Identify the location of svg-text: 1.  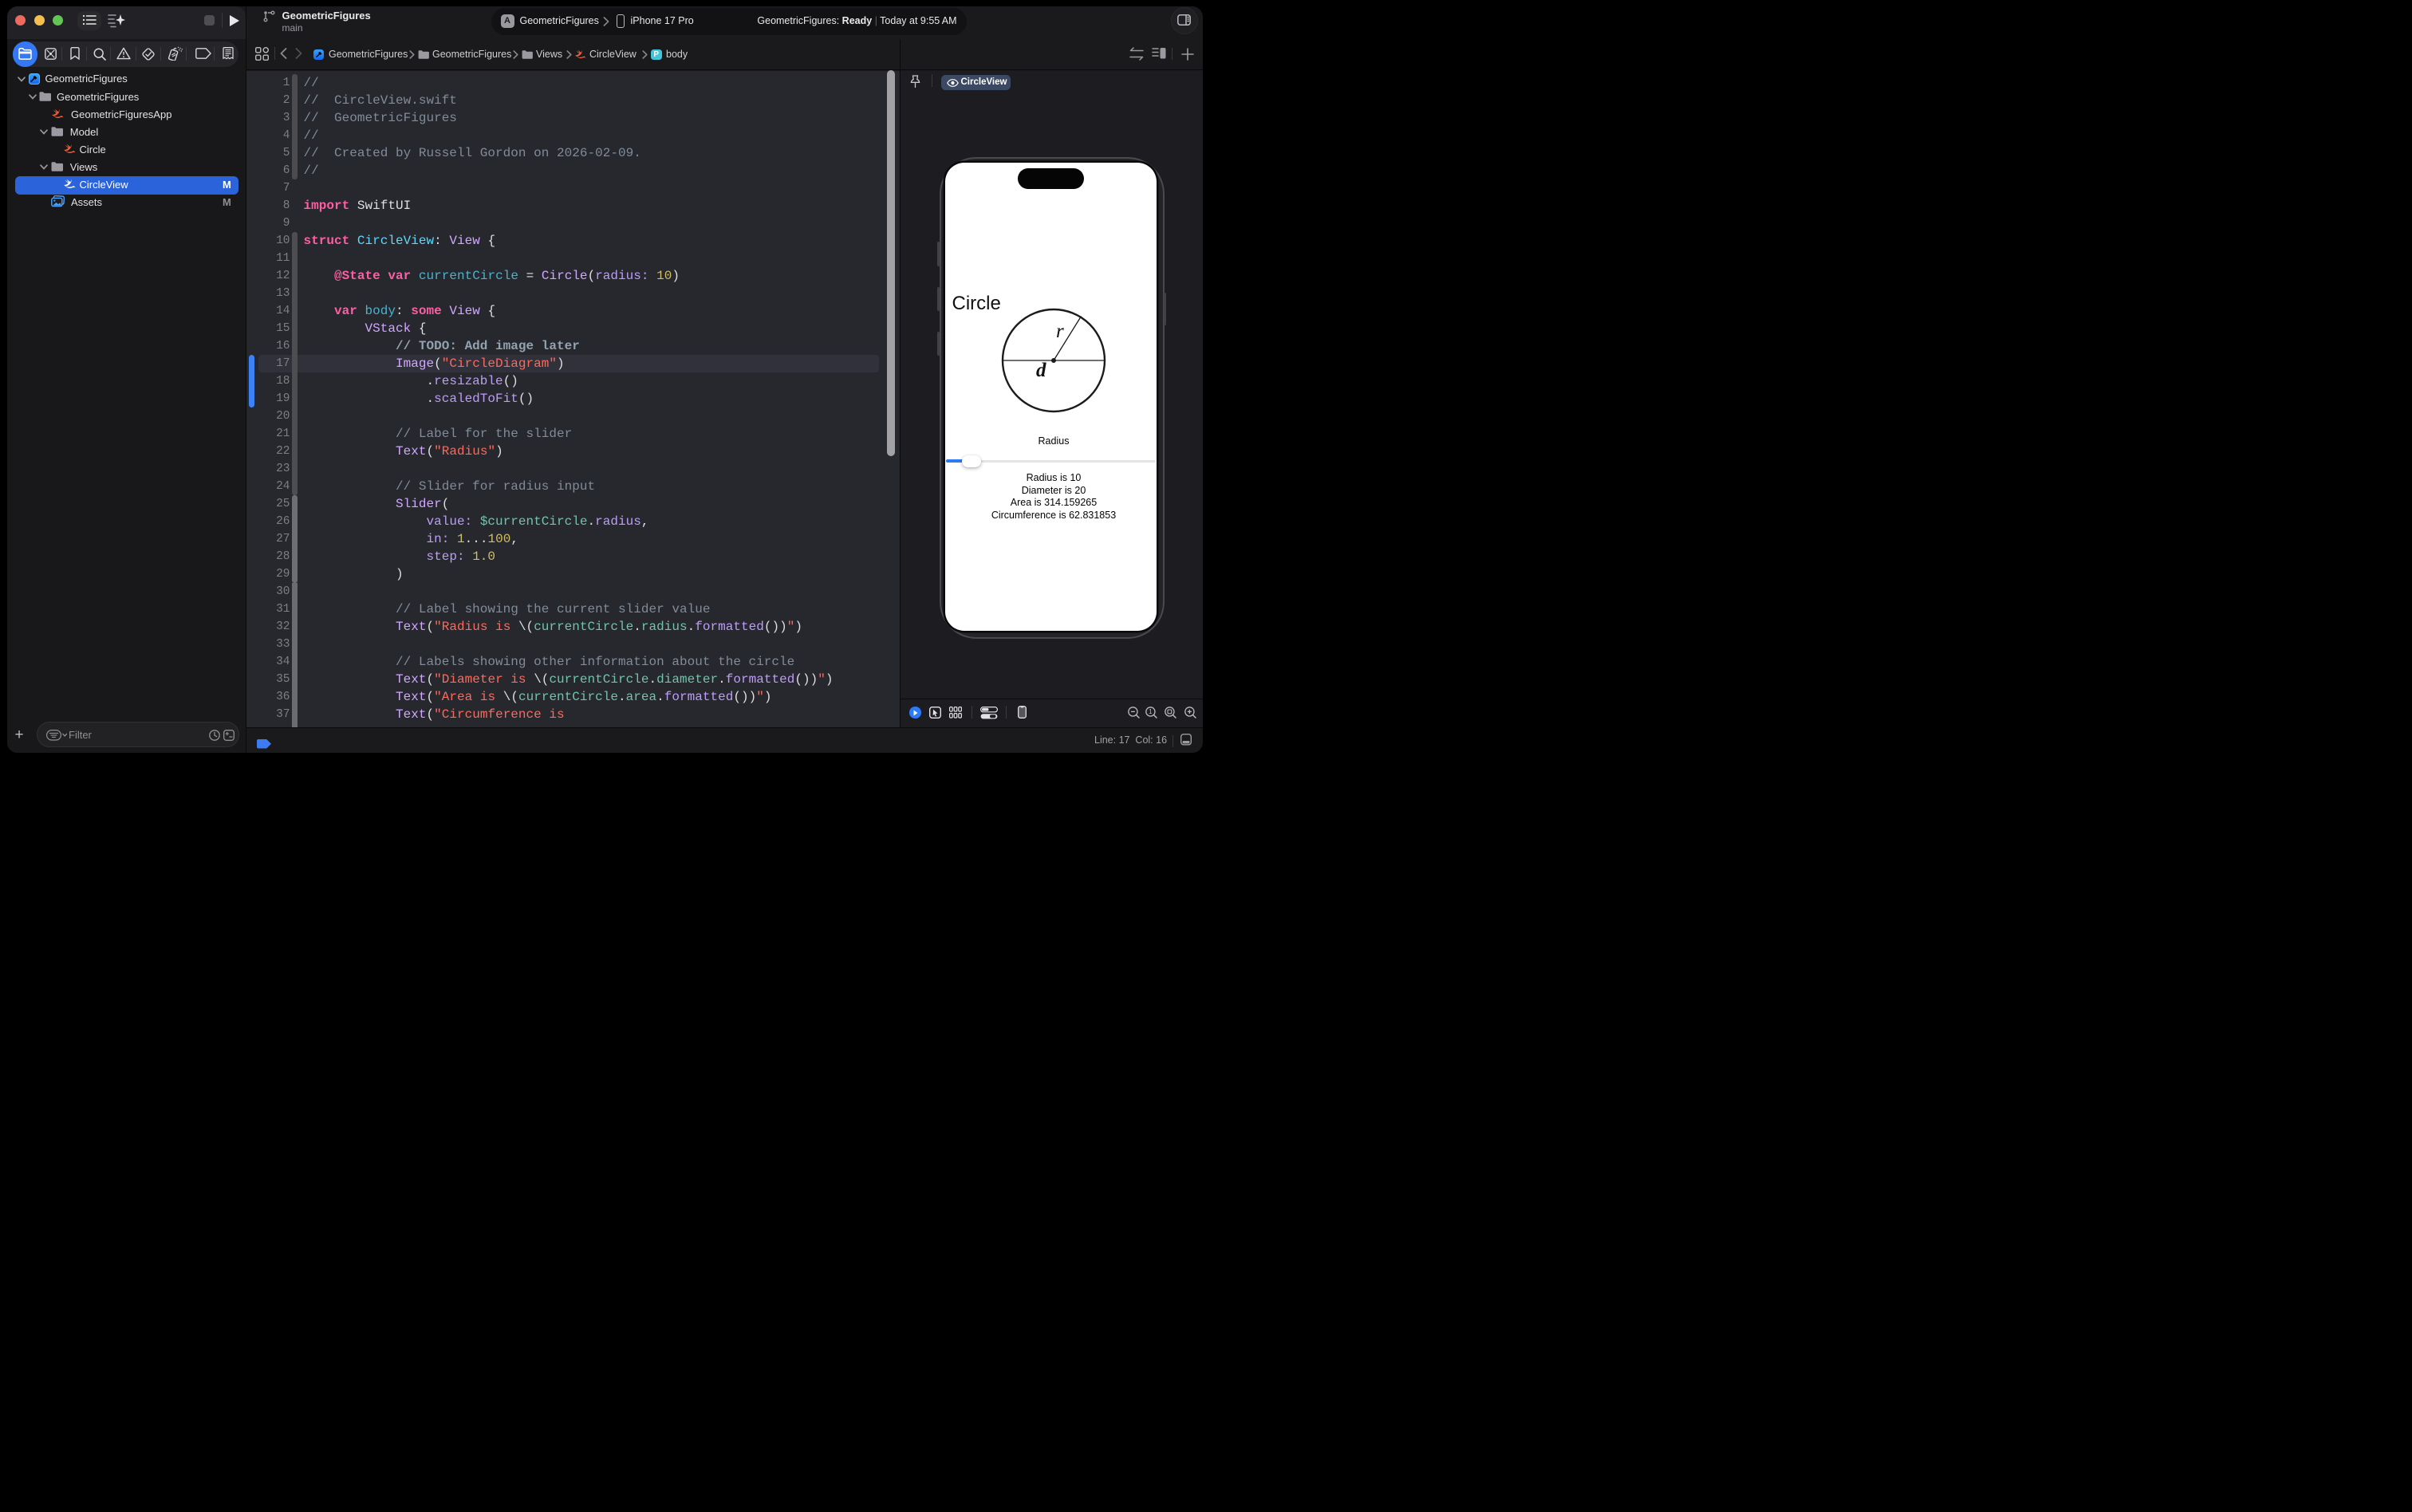
(1151, 711).